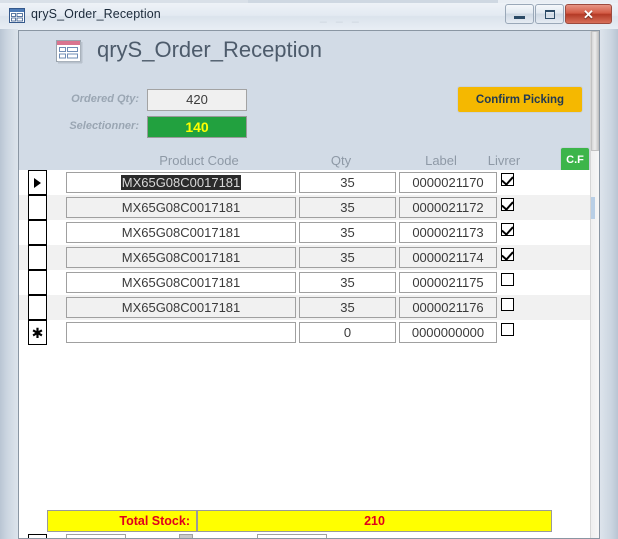 This screenshot has height=539, width=618. What do you see at coordinates (341, 160) in the screenshot?
I see `column-header-qty: Qty` at bounding box center [341, 160].